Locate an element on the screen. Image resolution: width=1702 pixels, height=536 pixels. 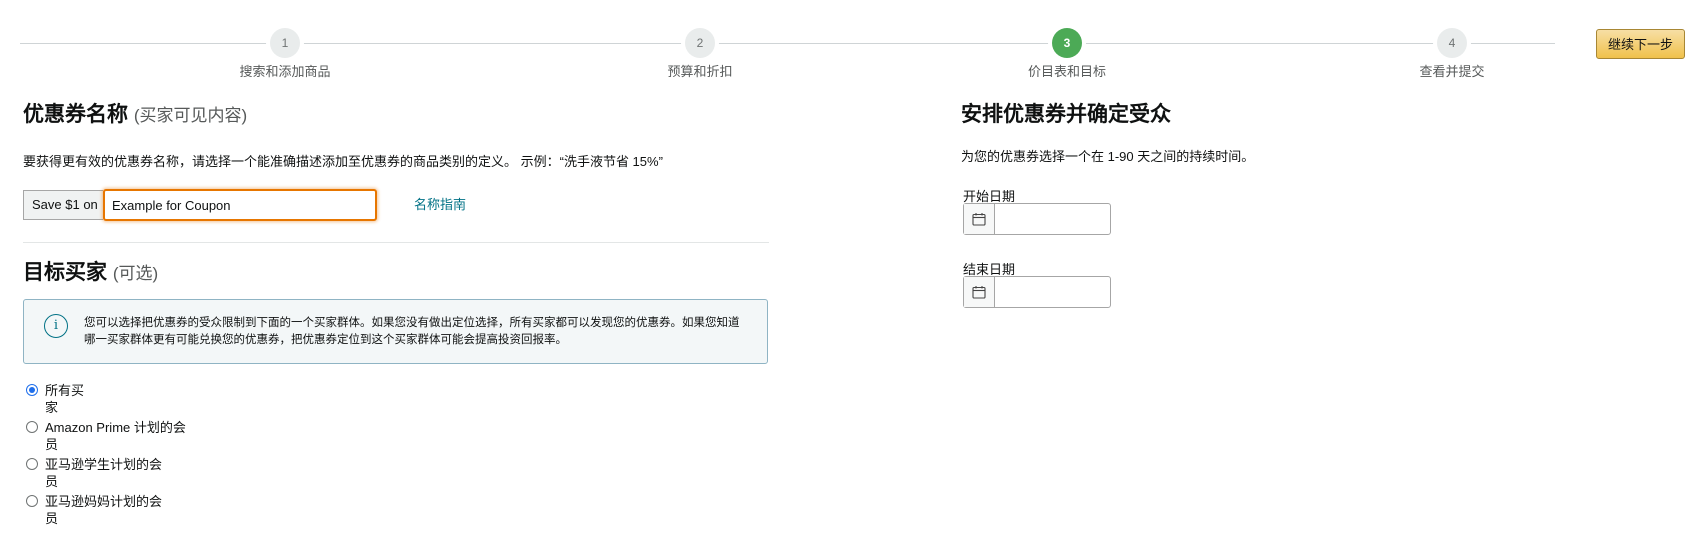
coupon-name-title: 优惠券名称 is located at coordinates (75, 114).